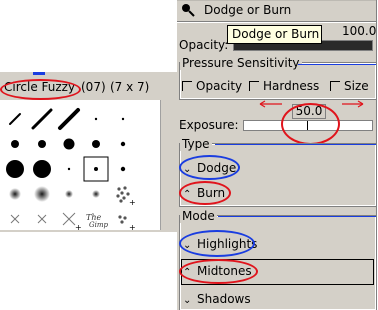 The width and height of the screenshot is (378, 310). What do you see at coordinates (42, 119) in the screenshot?
I see `brush-diagonal-line-icon` at bounding box center [42, 119].